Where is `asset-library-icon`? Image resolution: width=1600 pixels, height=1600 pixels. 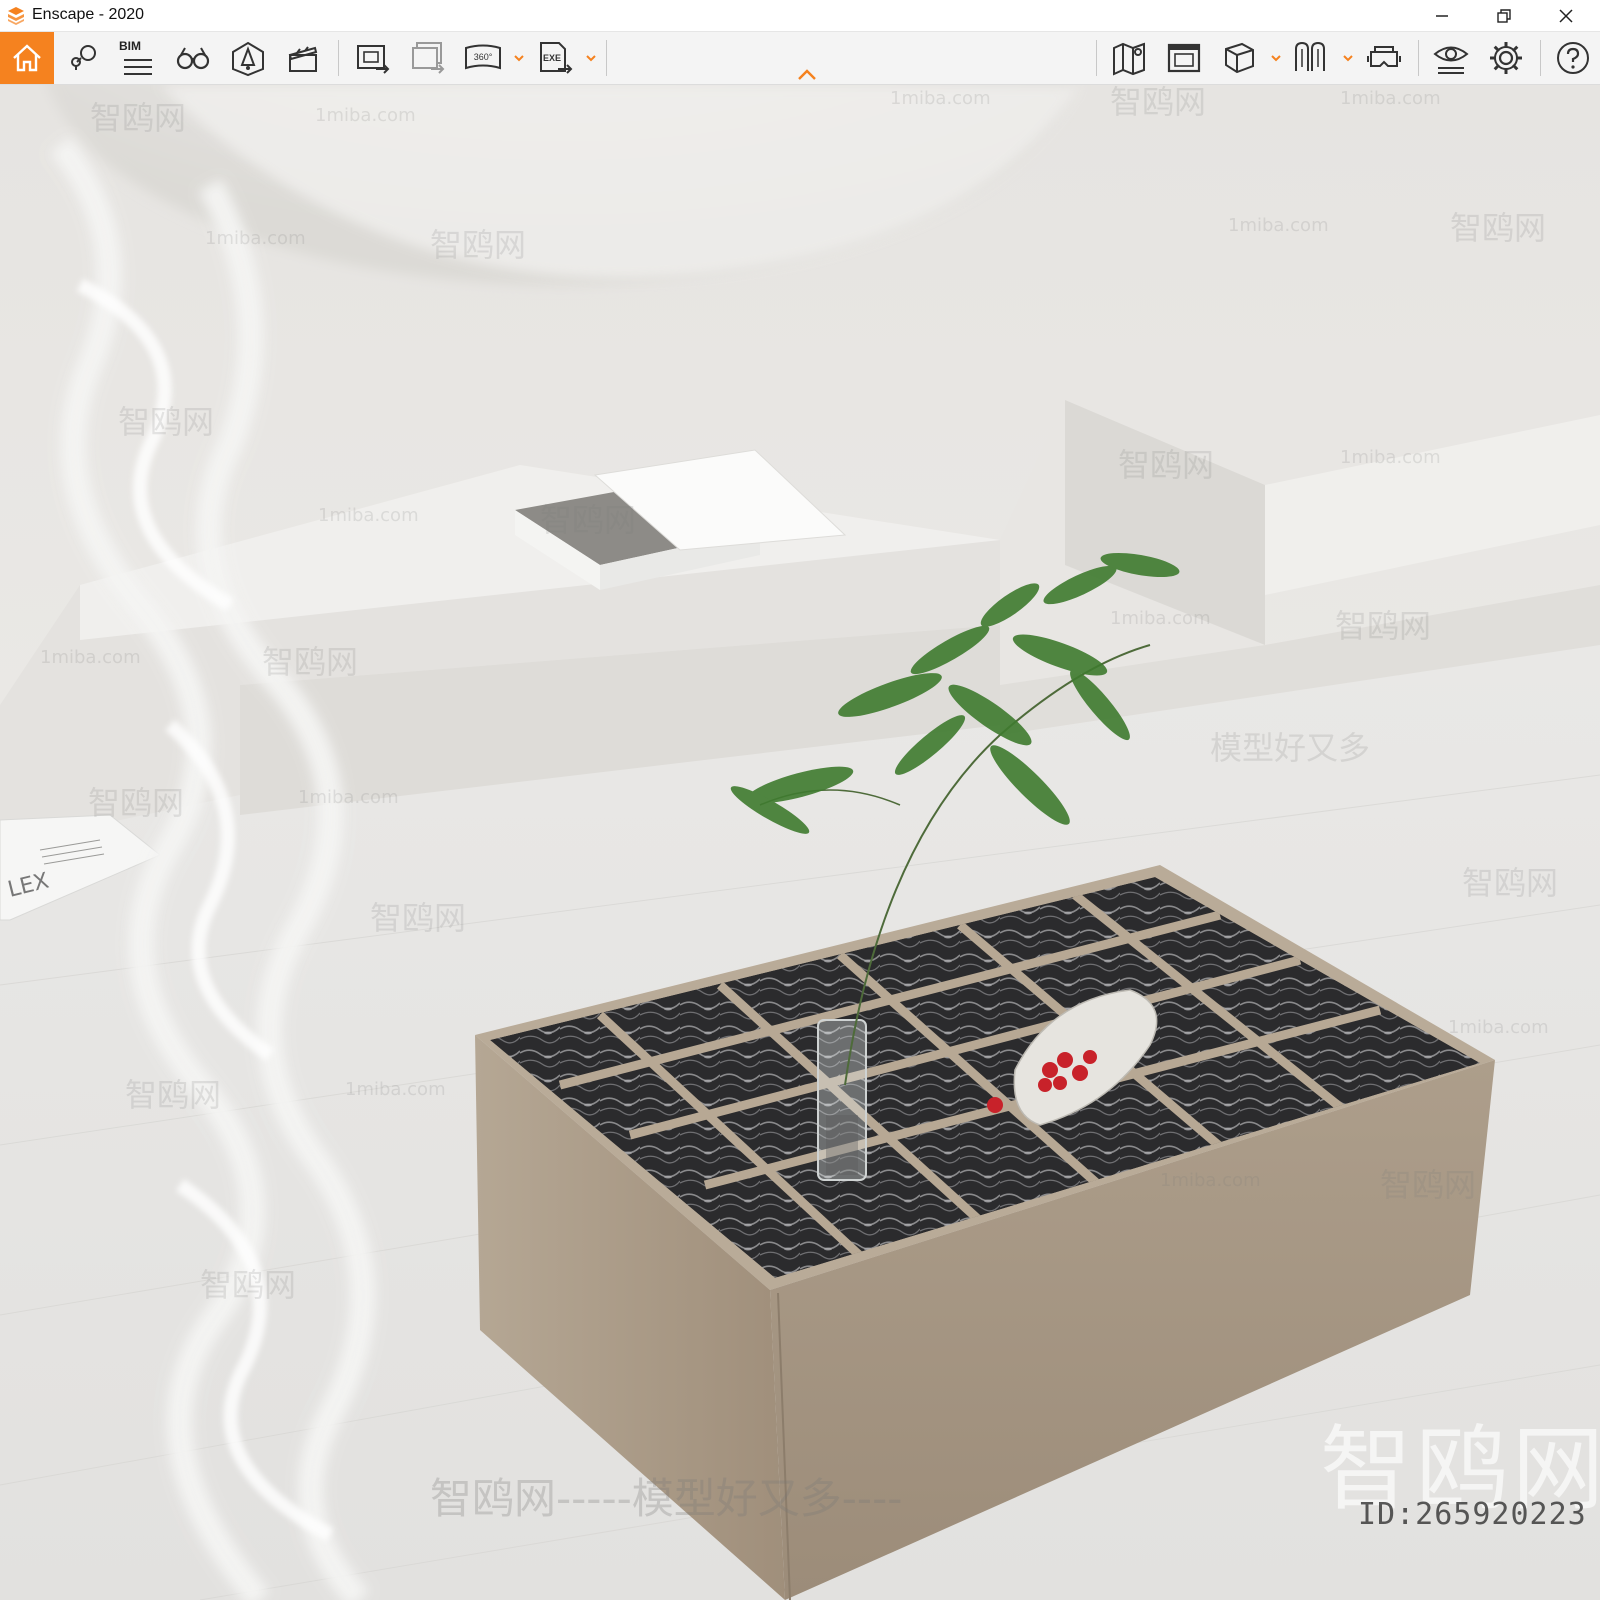 asset-library-icon is located at coordinates (83, 57).